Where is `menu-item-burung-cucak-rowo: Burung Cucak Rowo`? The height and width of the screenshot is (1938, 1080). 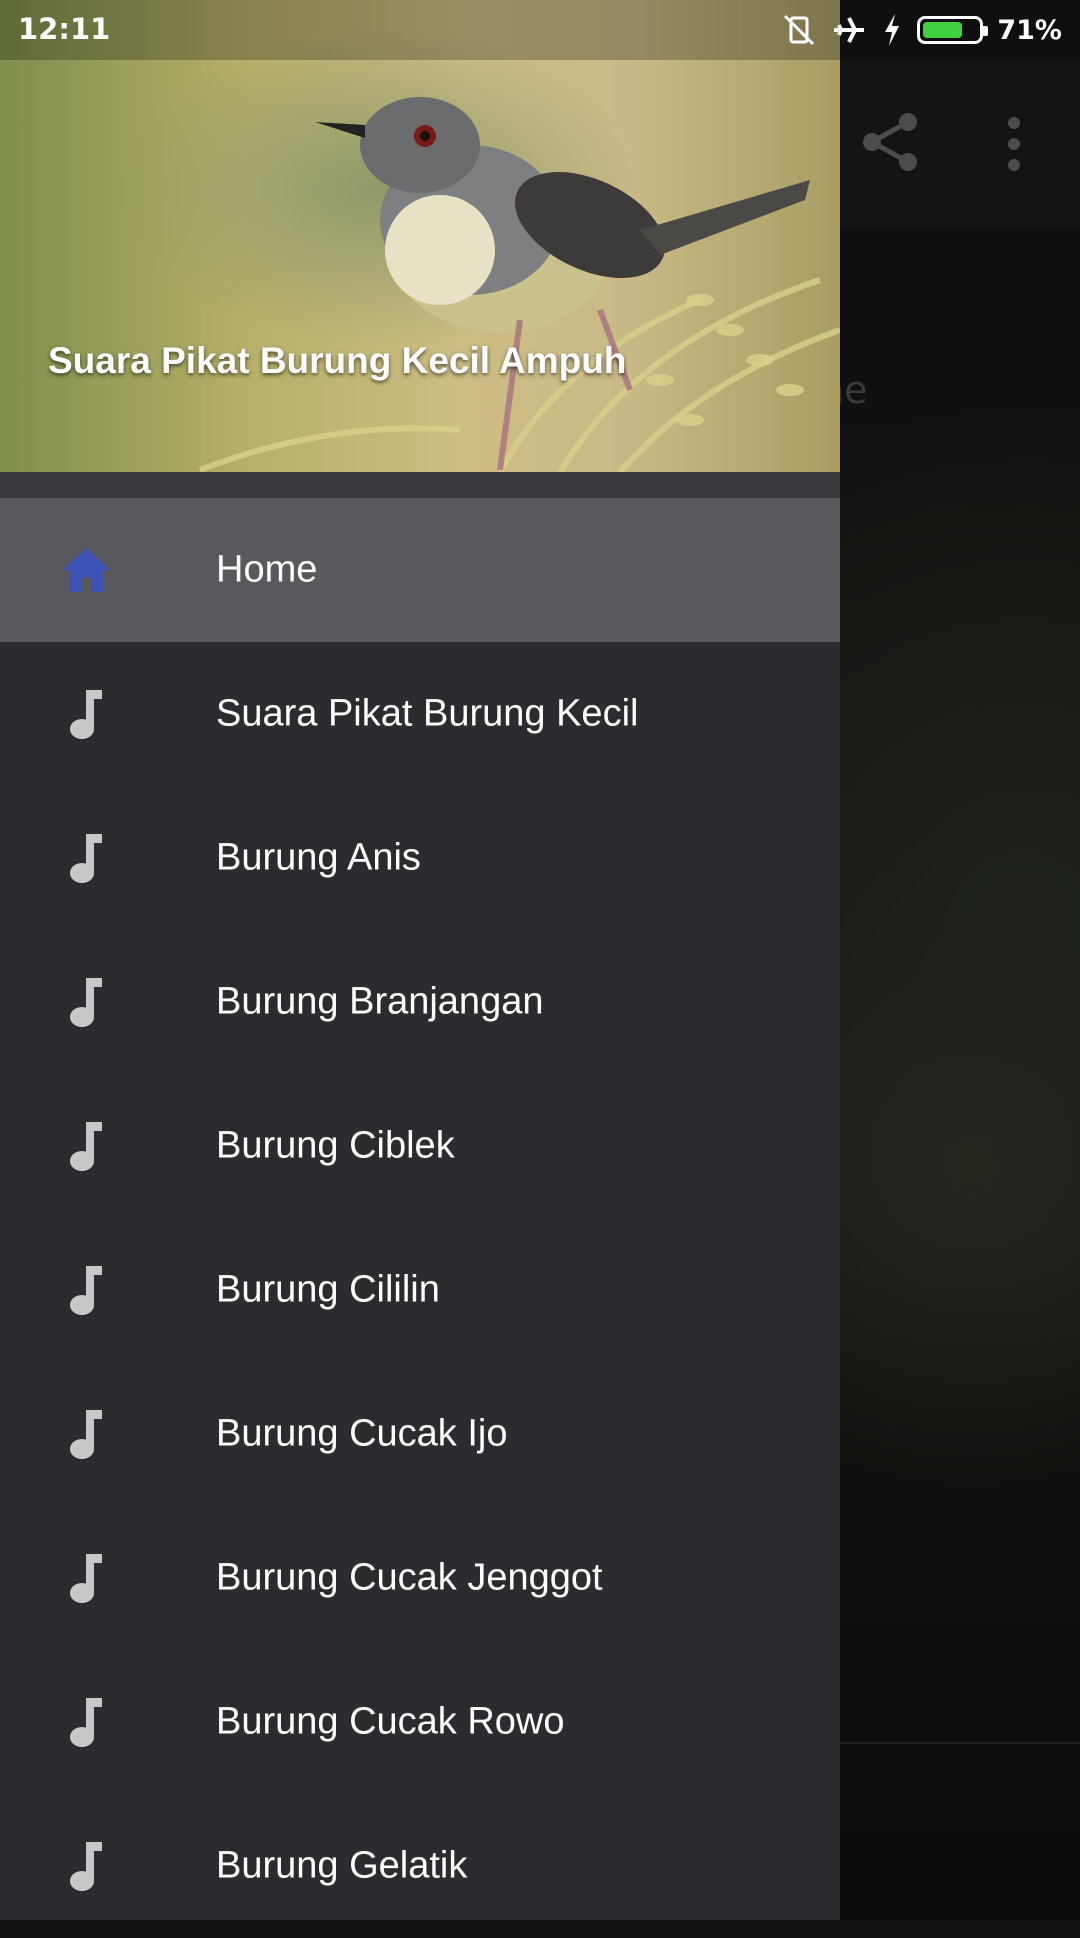
menu-item-burung-cucak-rowo: Burung Cucak Rowo is located at coordinates (420, 1722).